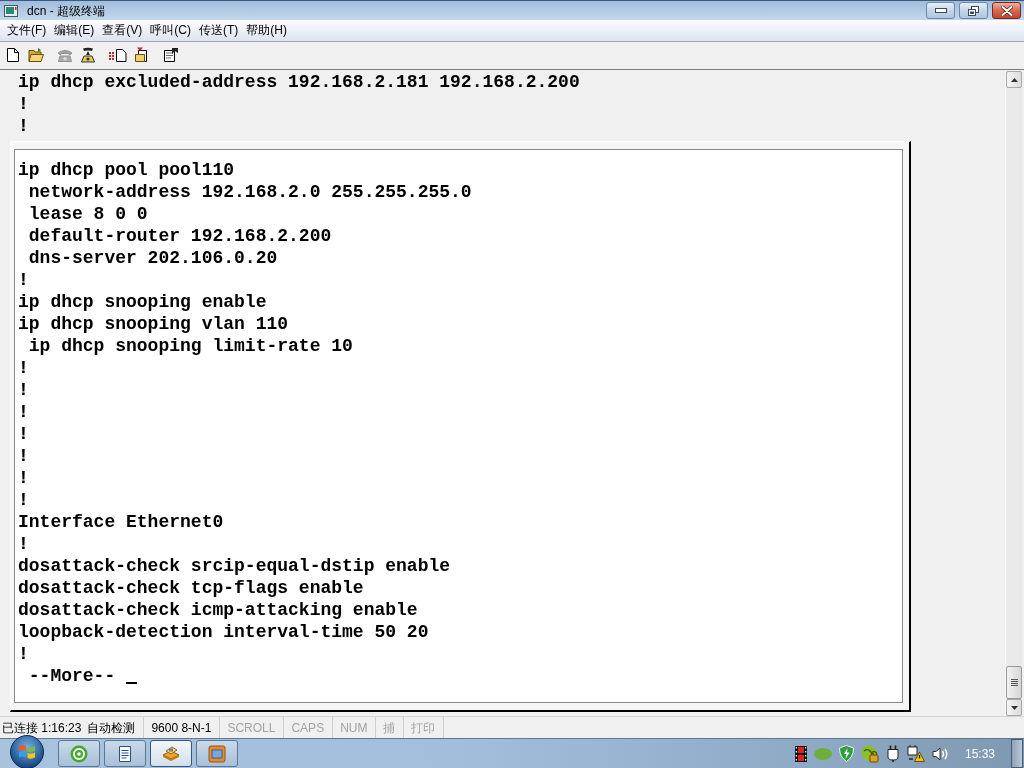 This screenshot has width=1024, height=768. What do you see at coordinates (65, 55) in the screenshot?
I see `phone-icon` at bounding box center [65, 55].